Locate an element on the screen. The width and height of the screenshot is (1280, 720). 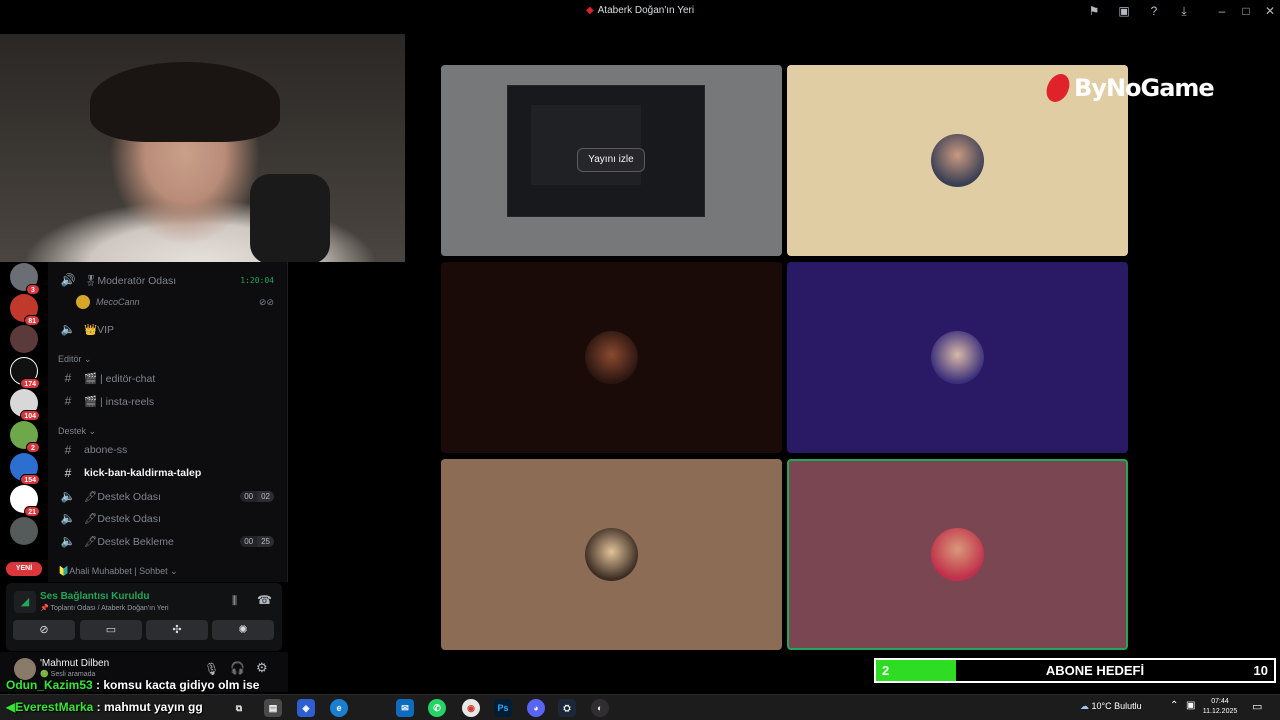
channel-name: 🖊Destek Bekleme is located at coordinates (129, 541).